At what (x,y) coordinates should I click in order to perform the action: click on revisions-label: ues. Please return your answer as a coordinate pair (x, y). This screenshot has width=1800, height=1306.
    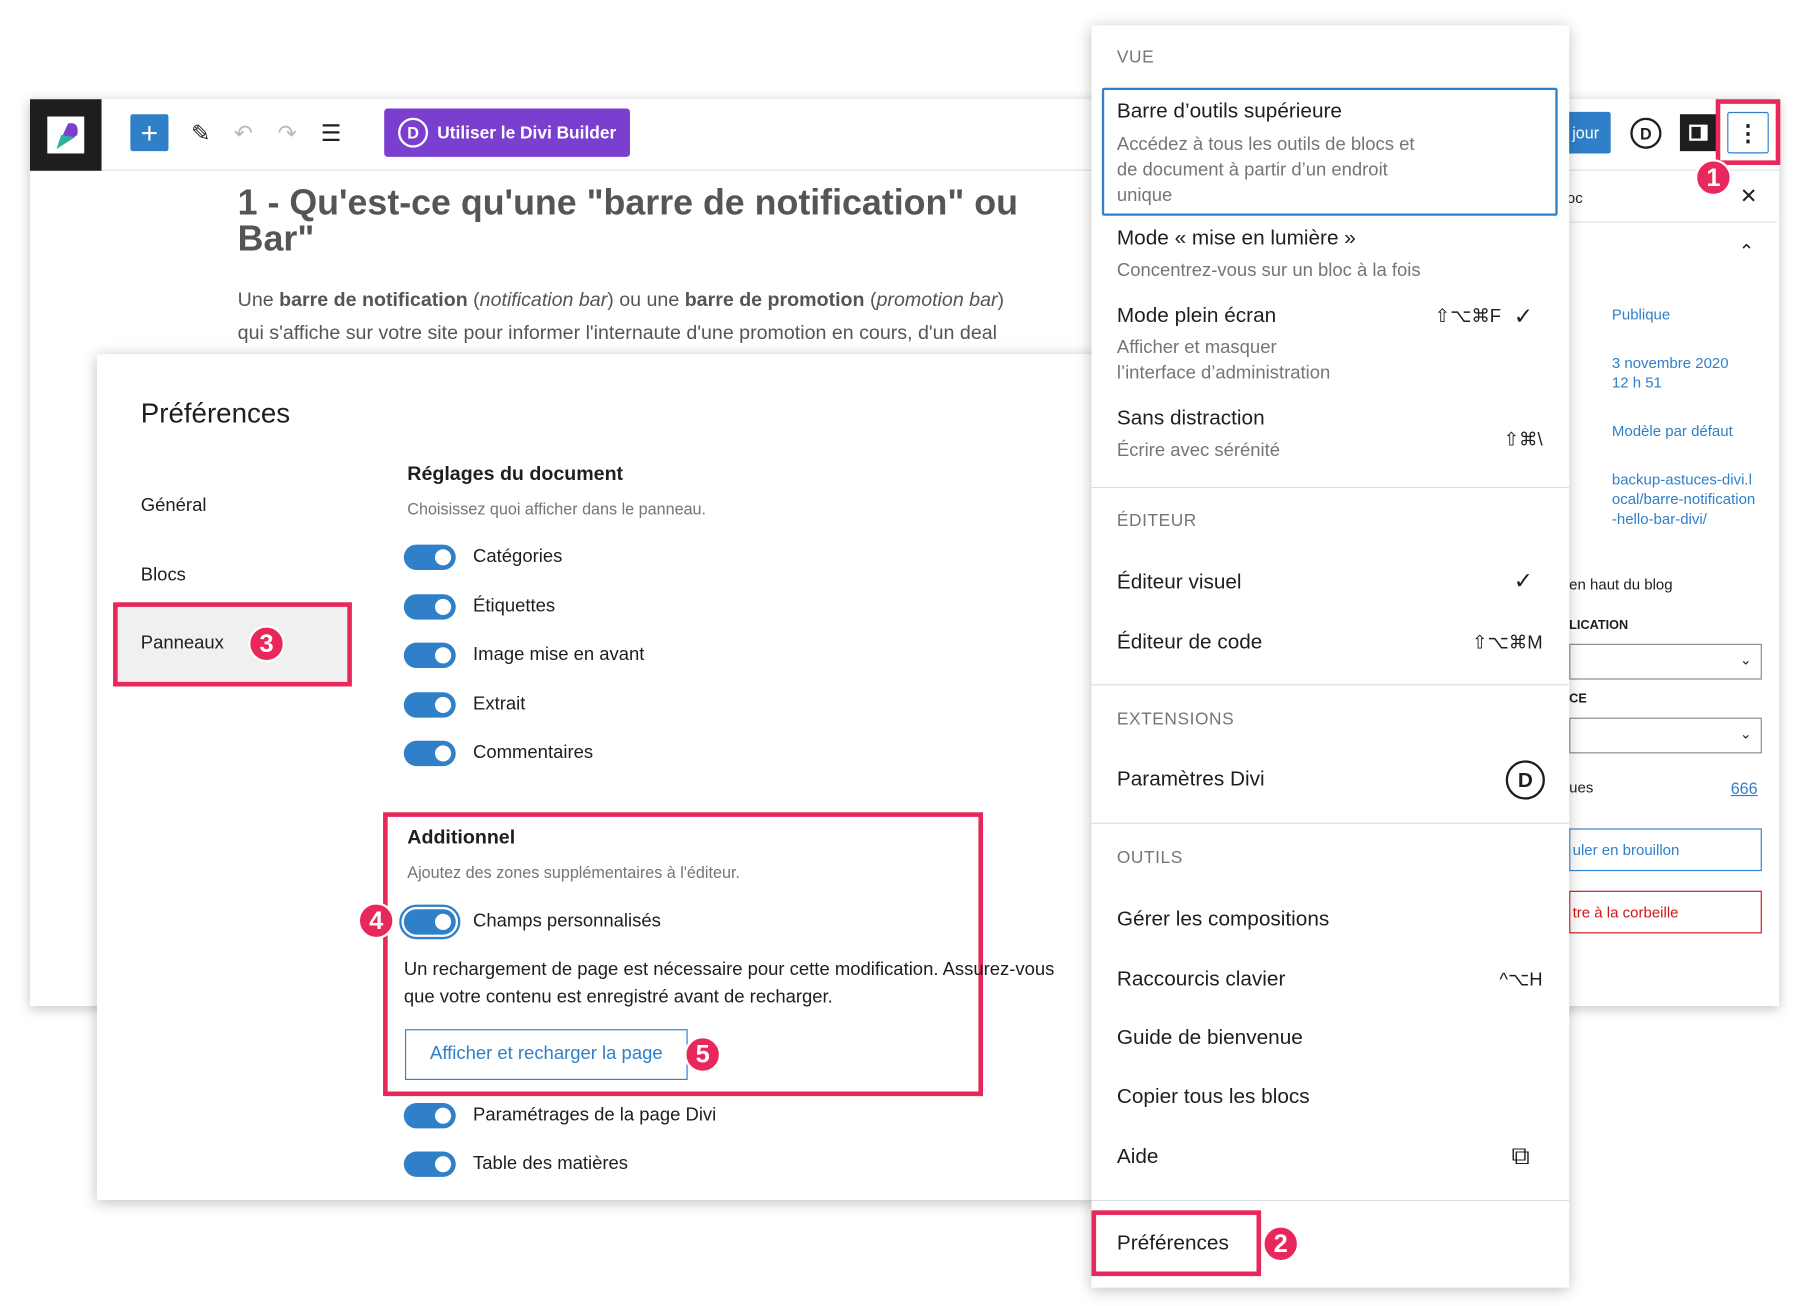
    Looking at the image, I should click on (1581, 787).